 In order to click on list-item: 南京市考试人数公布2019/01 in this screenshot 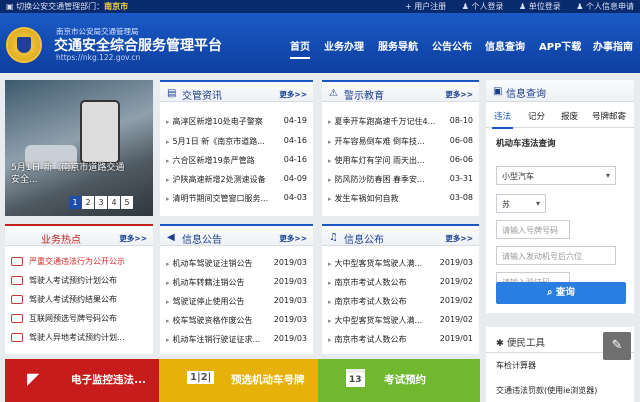, I will do `click(400, 339)`.